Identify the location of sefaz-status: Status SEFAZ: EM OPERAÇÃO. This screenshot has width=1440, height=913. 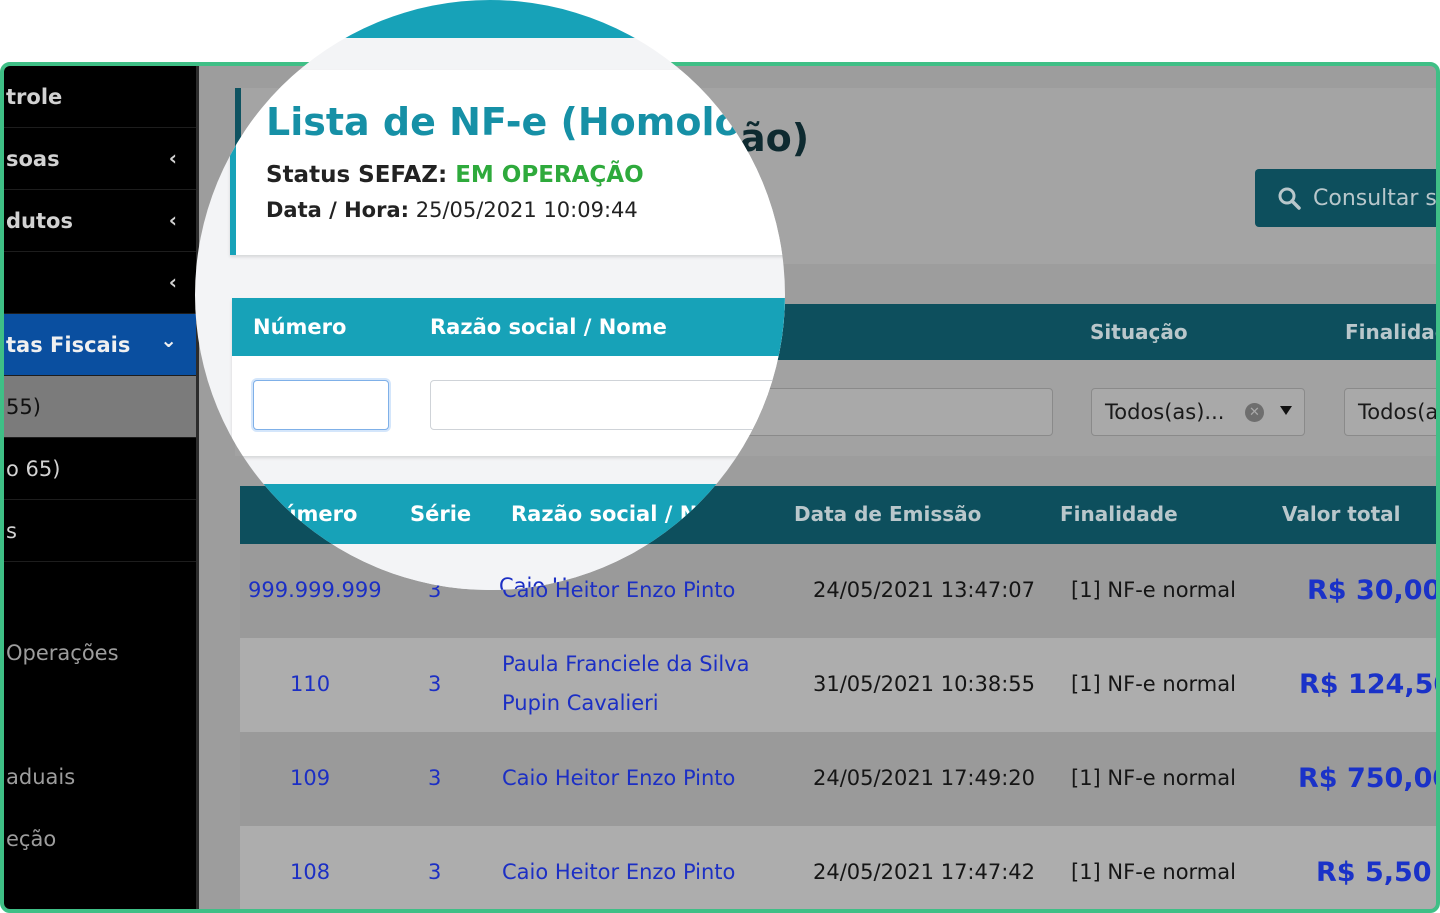
(455, 175).